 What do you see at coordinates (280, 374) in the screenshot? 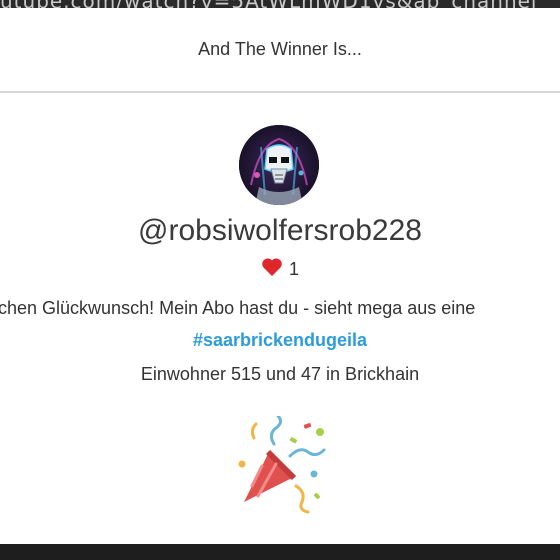
I see `comment-subtext: Einwohner 515 und 47 in Brickhain` at bounding box center [280, 374].